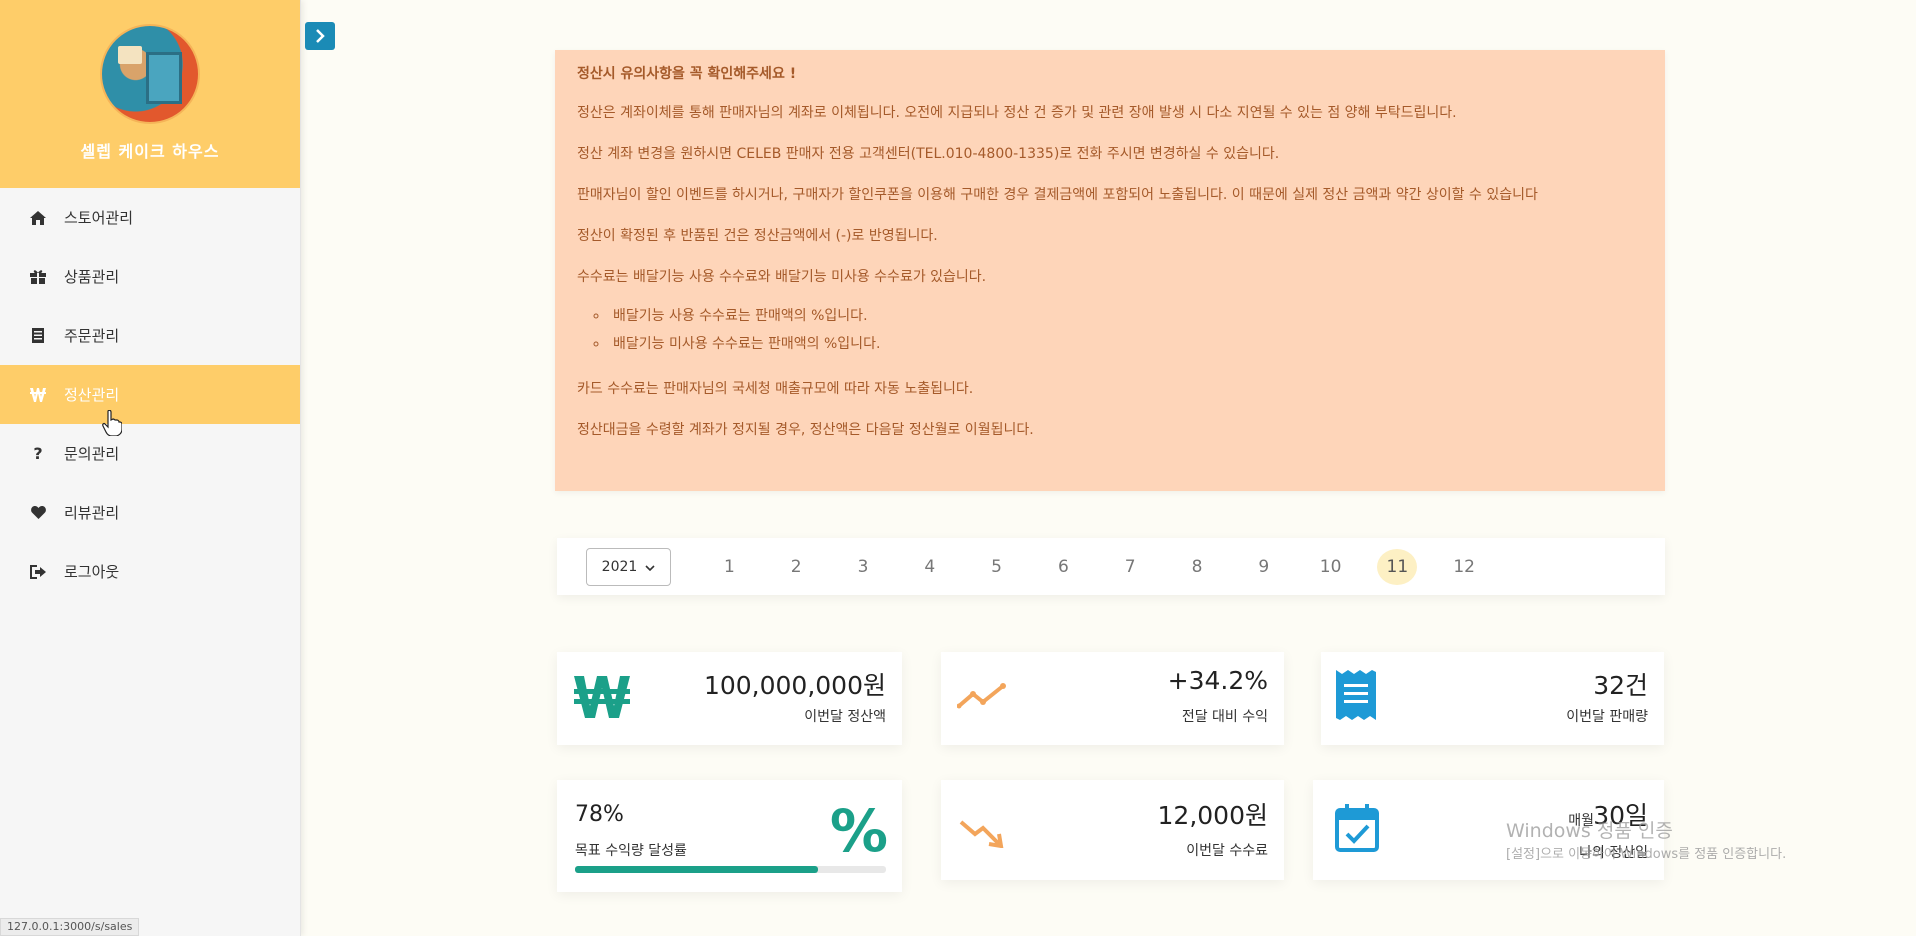 The height and width of the screenshot is (936, 1916). Describe the element at coordinates (150, 217) in the screenshot. I see `sidebar-item-store: 스토어관리` at that location.